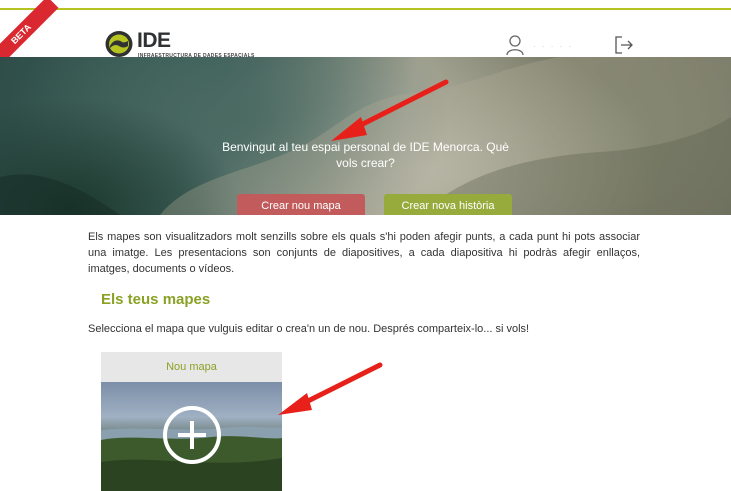 The image size is (731, 491). Describe the element at coordinates (156, 299) in the screenshot. I see `maps-section-title: Els teus mapes` at that location.